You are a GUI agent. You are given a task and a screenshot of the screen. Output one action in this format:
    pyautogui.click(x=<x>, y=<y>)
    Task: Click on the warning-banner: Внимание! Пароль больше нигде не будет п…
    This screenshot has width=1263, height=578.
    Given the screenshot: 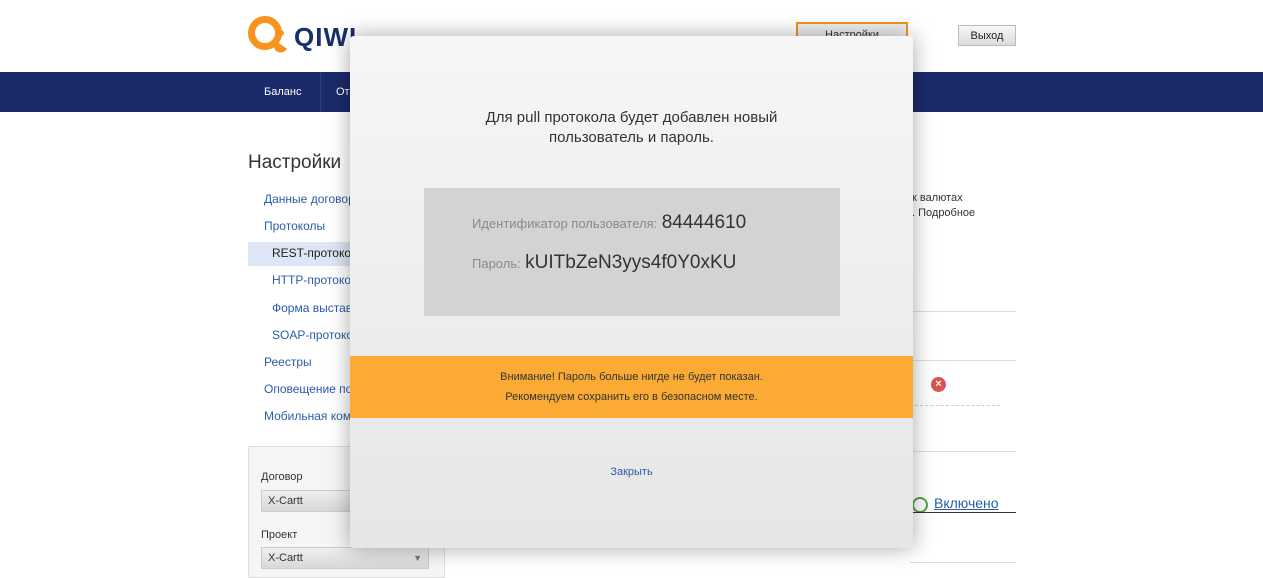 What is the action you would take?
    pyautogui.click(x=631, y=387)
    